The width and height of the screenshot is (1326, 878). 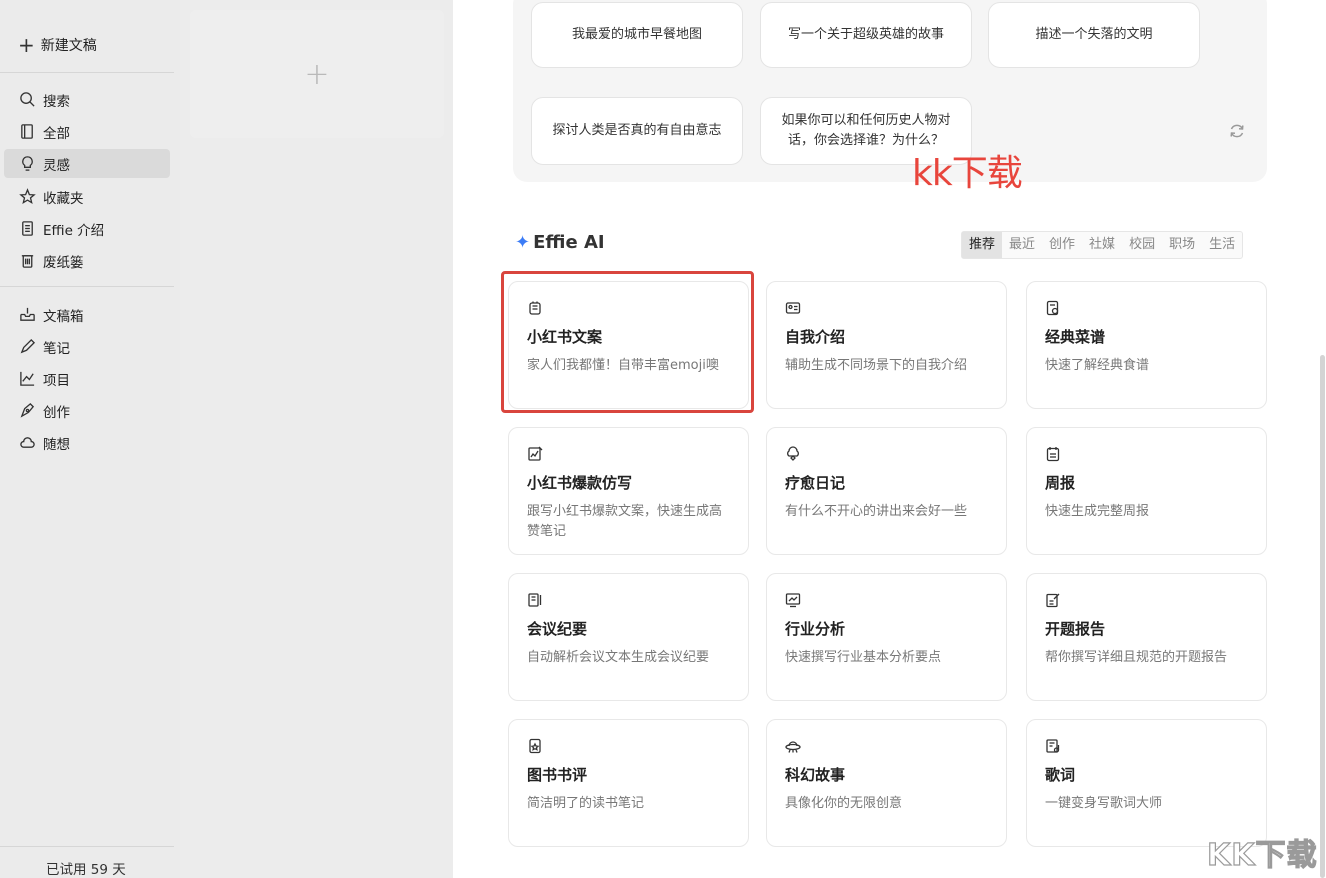 What do you see at coordinates (74, 230) in the screenshot?
I see `sidebar-item-label: Effie 介绍` at bounding box center [74, 230].